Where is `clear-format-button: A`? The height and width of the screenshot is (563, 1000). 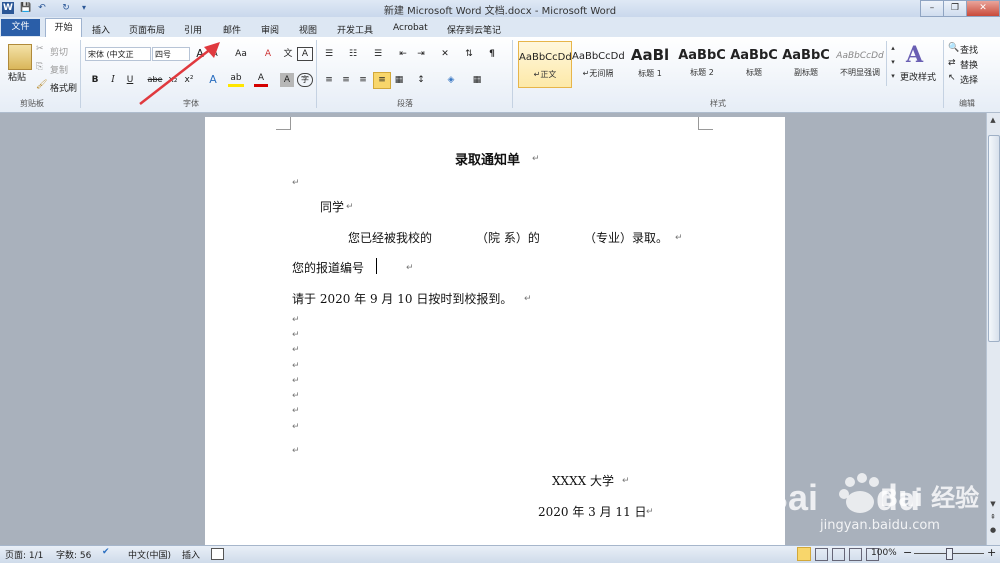
clear-format-button: A is located at coordinates (268, 54).